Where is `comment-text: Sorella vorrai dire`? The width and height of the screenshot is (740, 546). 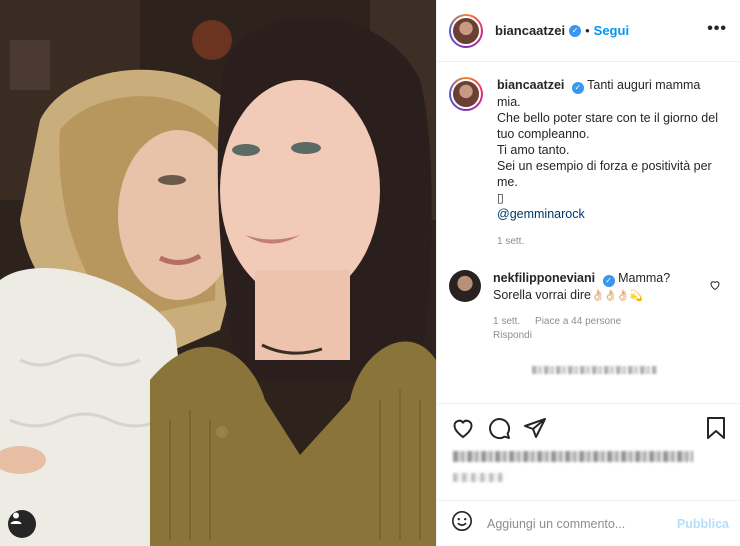 comment-text: Sorella vorrai dire is located at coordinates (542, 295).